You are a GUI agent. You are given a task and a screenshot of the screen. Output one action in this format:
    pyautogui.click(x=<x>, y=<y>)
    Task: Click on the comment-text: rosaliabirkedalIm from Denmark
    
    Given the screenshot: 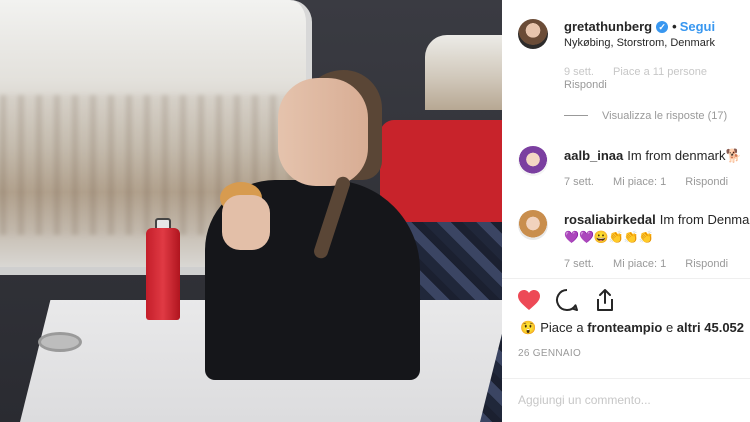 What is the action you would take?
    pyautogui.click(x=657, y=219)
    